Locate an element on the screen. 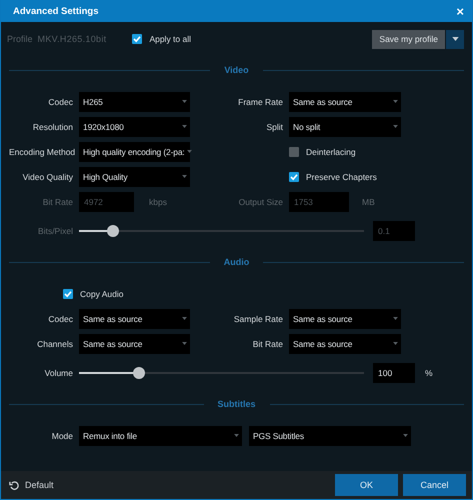 The width and height of the screenshot is (473, 500). close-button: × is located at coordinates (460, 11).